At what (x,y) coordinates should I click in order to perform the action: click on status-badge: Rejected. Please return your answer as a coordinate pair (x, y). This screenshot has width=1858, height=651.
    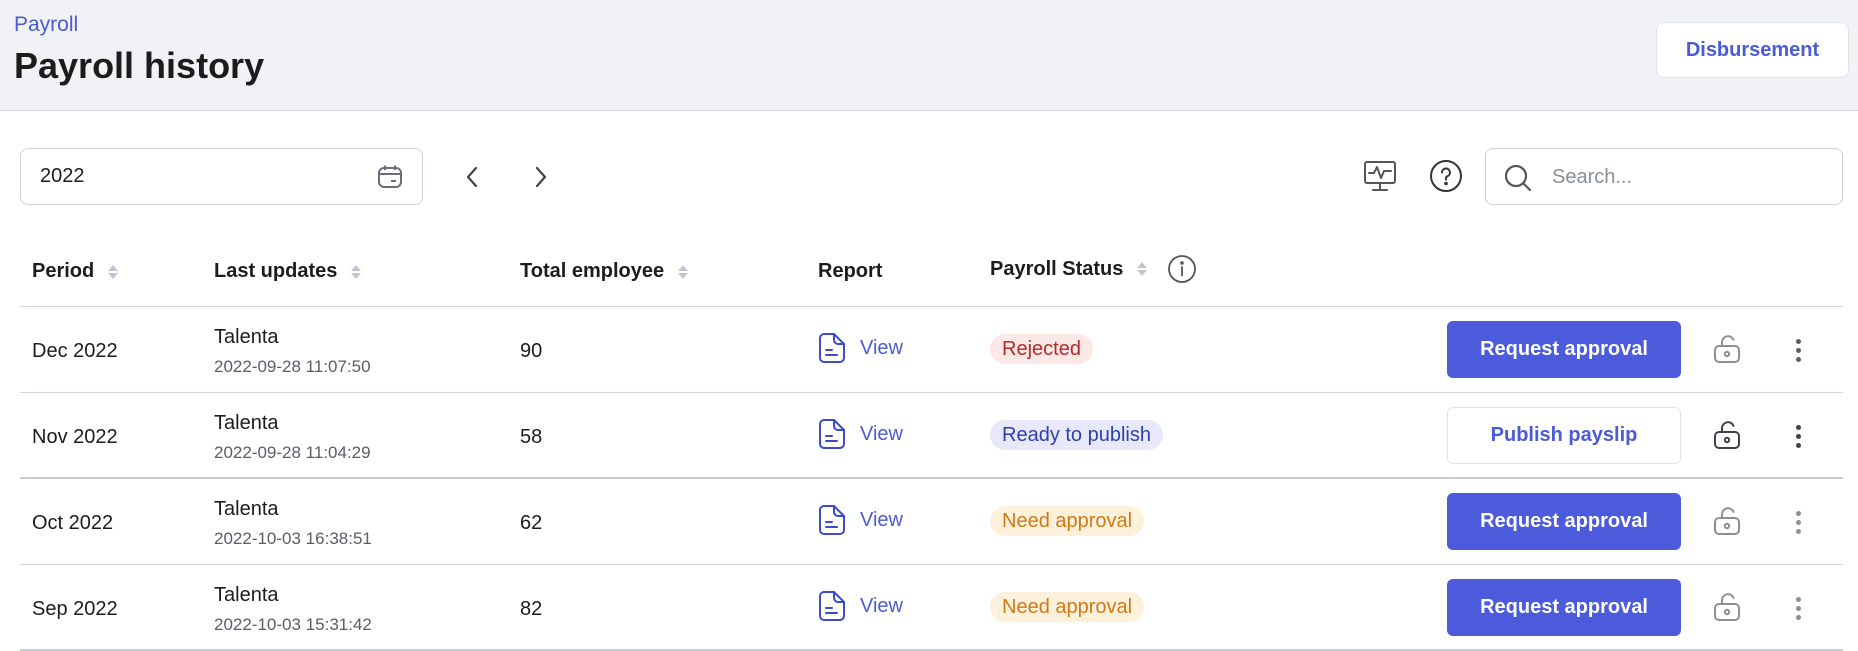
    Looking at the image, I should click on (1041, 349).